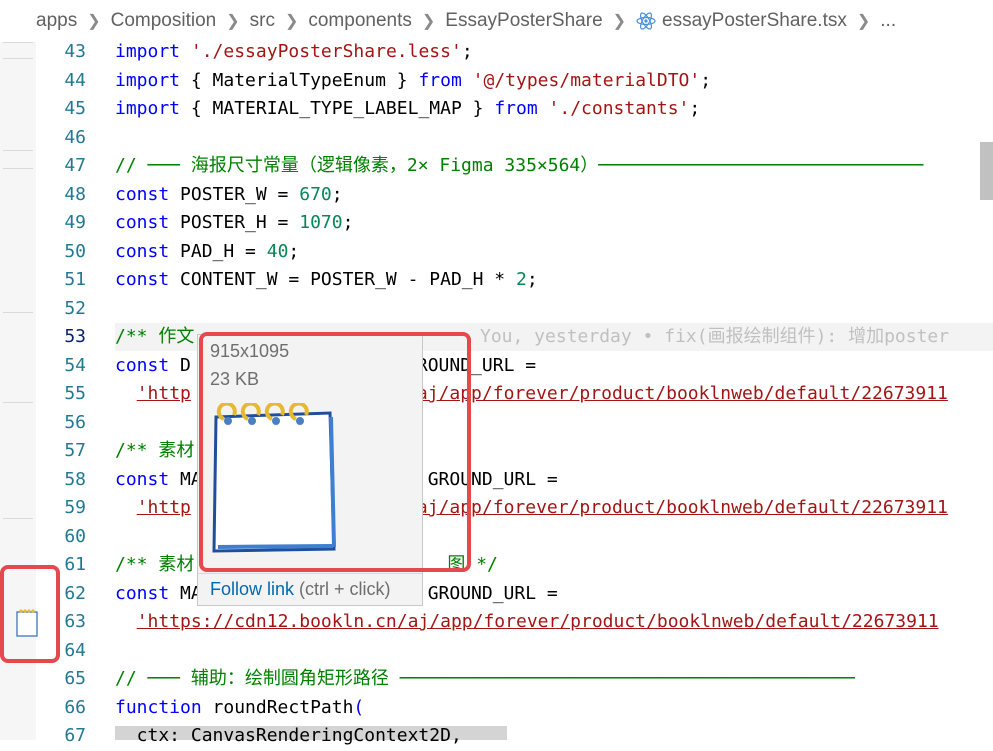 Image resolution: width=993 pixels, height=751 pixels. Describe the element at coordinates (75, 222) in the screenshot. I see `line-number: 49` at that location.